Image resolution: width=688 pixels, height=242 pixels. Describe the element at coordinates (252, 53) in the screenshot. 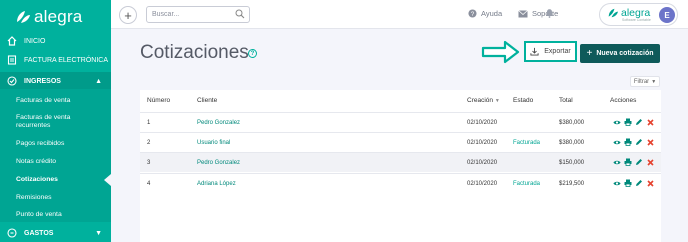

I see `help-icon: ?` at that location.